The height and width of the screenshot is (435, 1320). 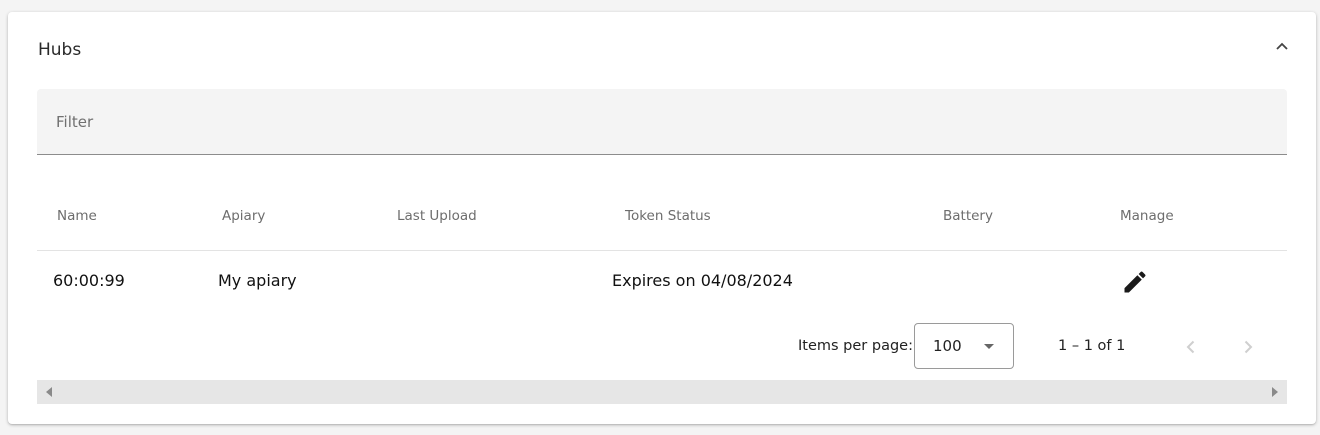 What do you see at coordinates (60, 50) in the screenshot?
I see `panel-title: Hubs` at bounding box center [60, 50].